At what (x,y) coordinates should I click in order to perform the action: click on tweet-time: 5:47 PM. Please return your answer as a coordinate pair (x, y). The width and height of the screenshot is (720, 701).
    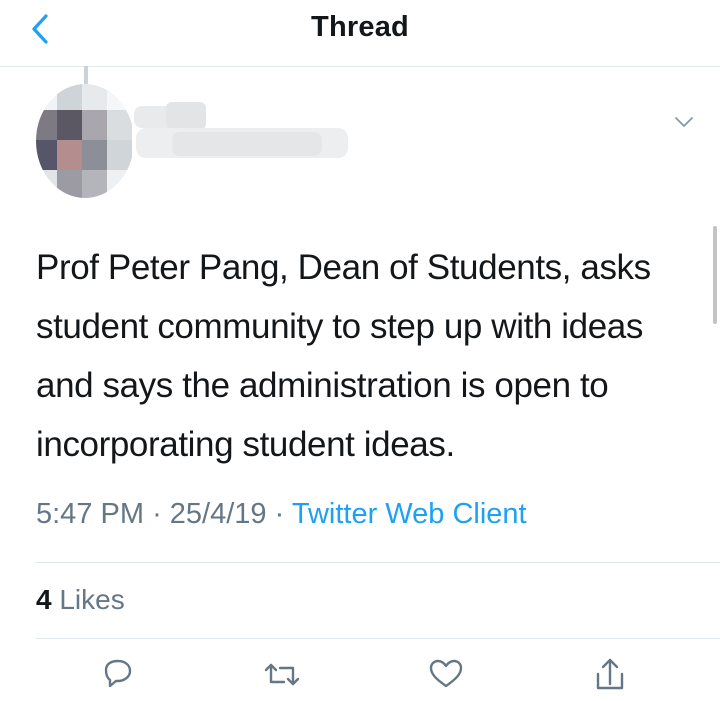
    Looking at the image, I should click on (90, 514).